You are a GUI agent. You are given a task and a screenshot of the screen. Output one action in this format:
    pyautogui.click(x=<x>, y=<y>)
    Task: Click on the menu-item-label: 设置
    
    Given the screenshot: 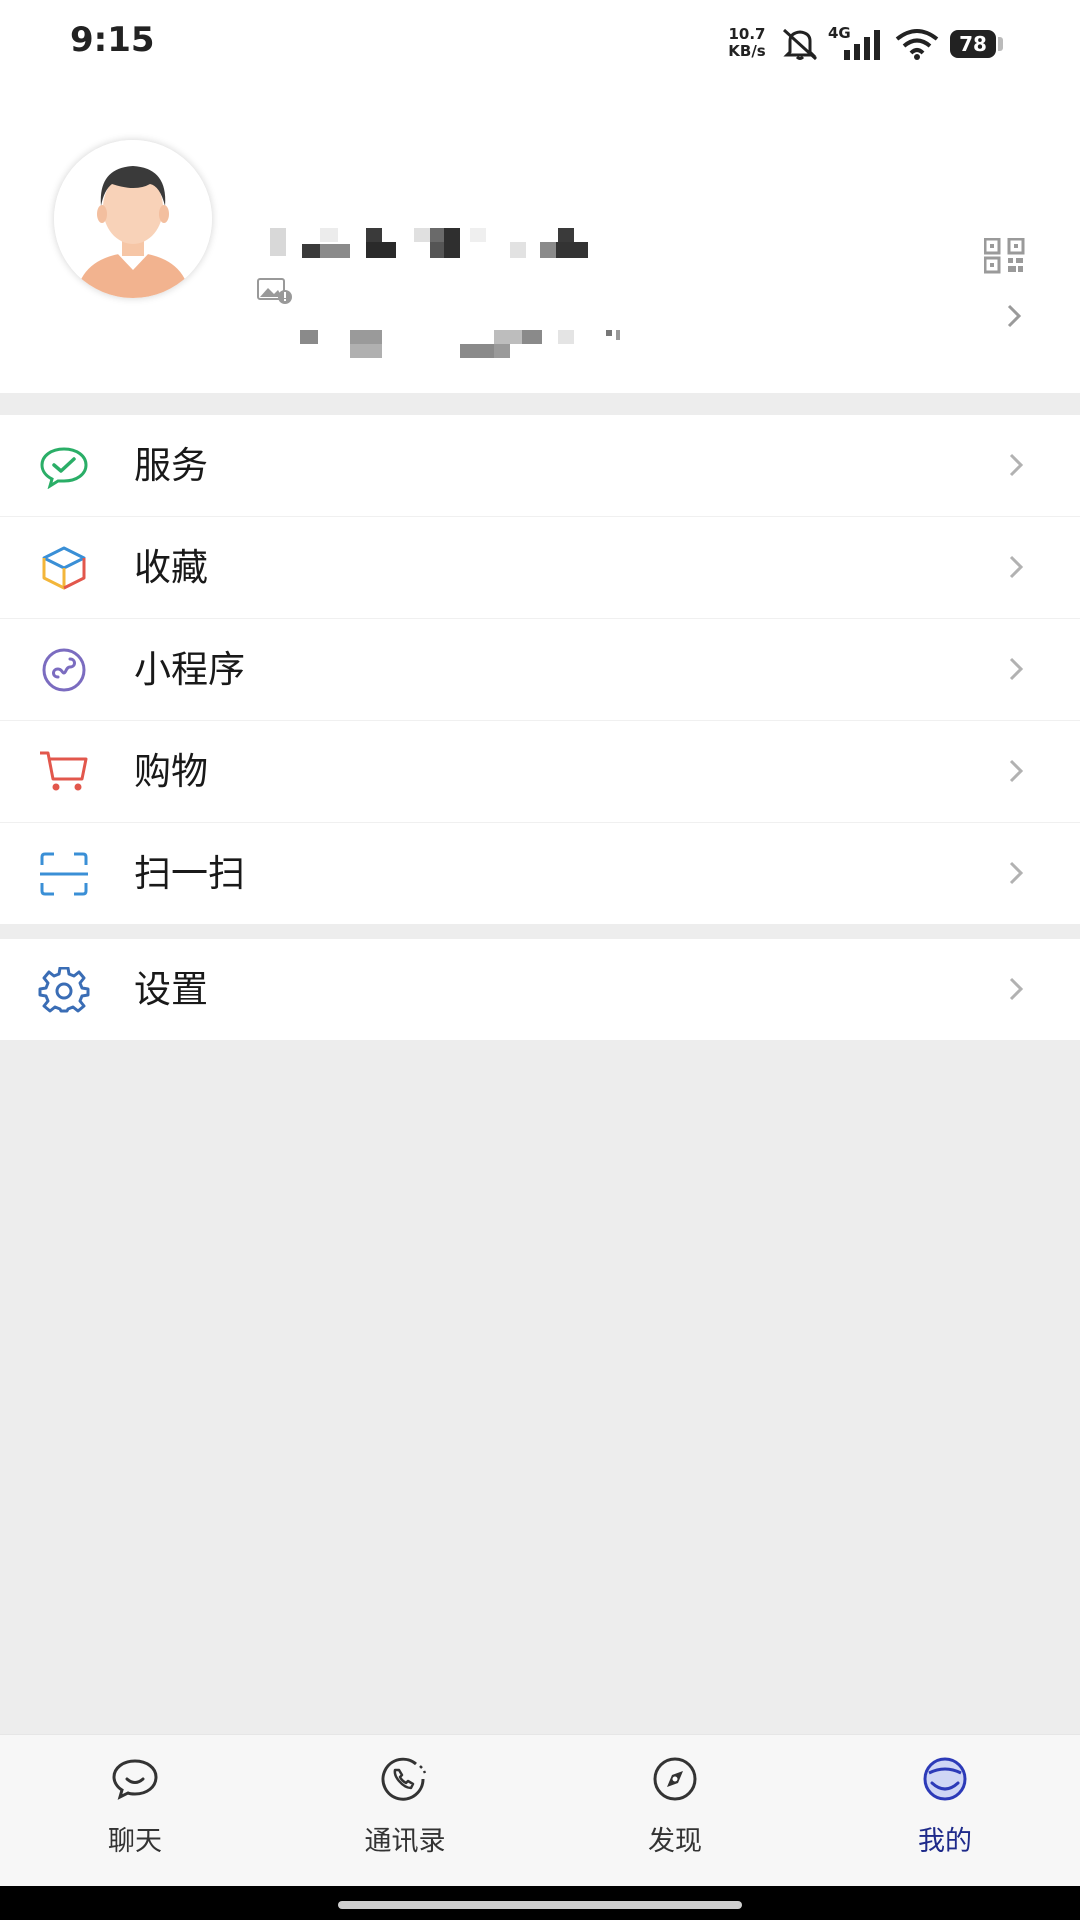 What is the action you would take?
    pyautogui.click(x=171, y=989)
    